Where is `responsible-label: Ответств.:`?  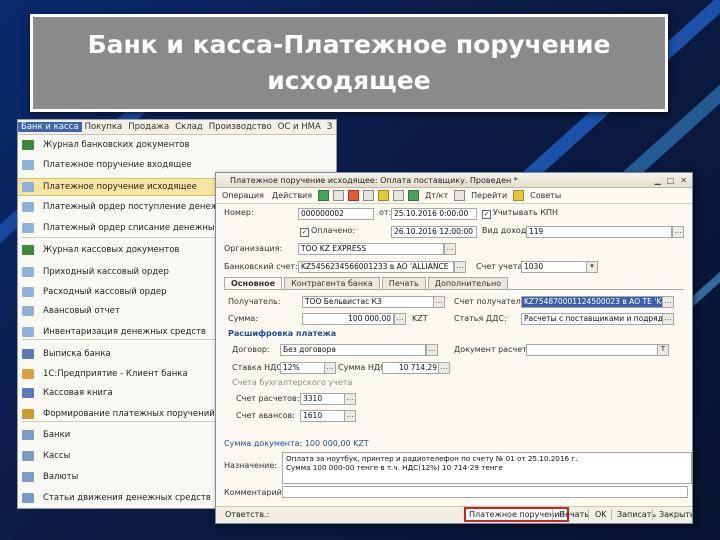
responsible-label: Ответств.: is located at coordinates (247, 514).